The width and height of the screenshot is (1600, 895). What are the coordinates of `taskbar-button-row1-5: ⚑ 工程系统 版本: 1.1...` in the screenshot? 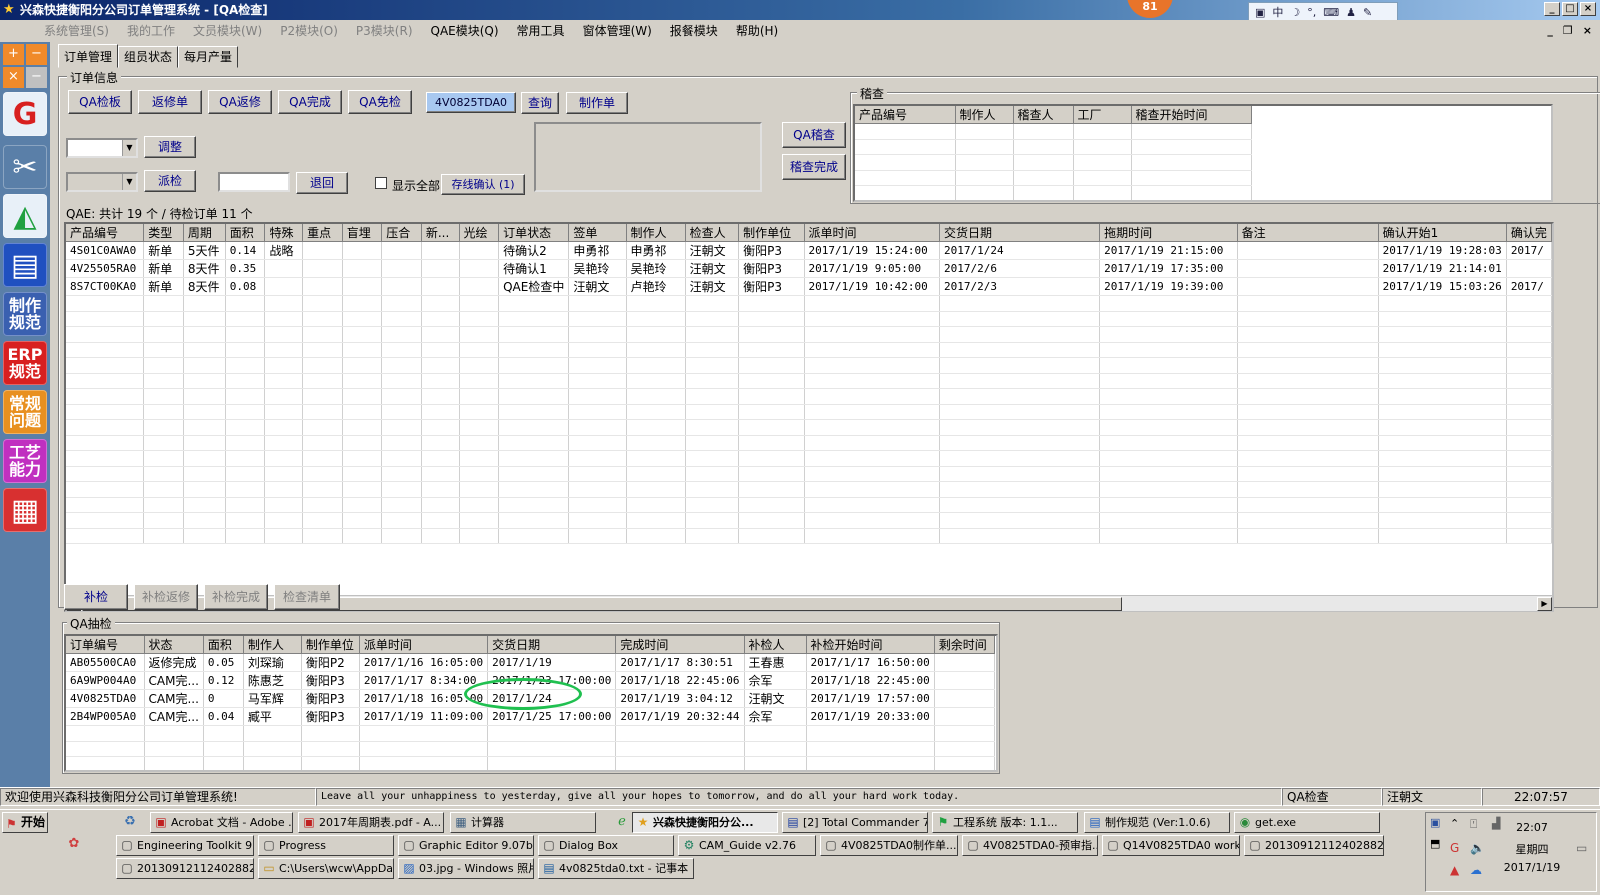 It's located at (1005, 822).